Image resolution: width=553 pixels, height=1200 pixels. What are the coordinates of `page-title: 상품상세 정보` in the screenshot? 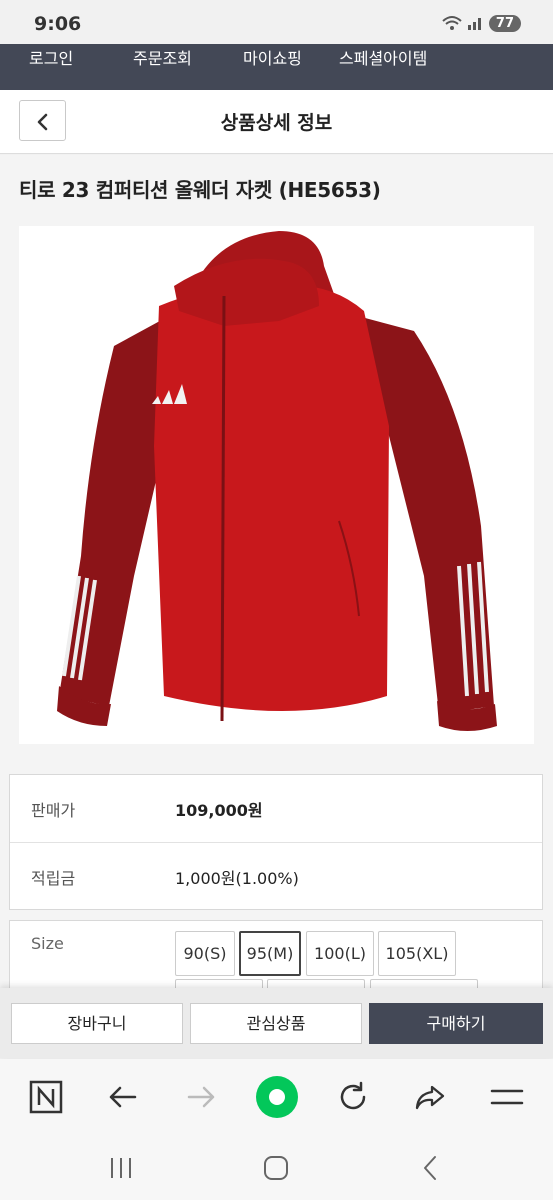 It's located at (276, 123).